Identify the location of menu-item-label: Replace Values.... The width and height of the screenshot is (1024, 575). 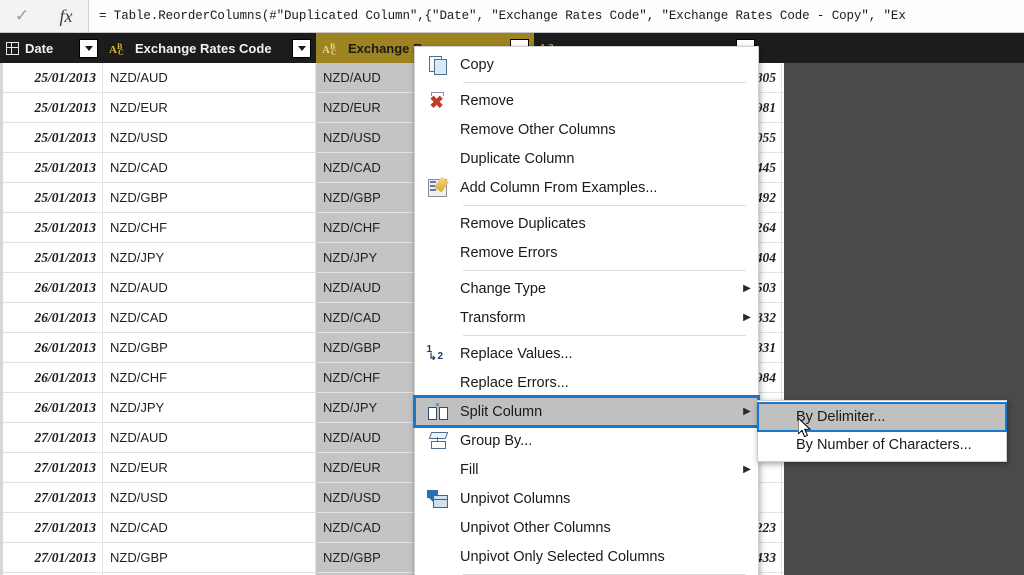
(516, 353).